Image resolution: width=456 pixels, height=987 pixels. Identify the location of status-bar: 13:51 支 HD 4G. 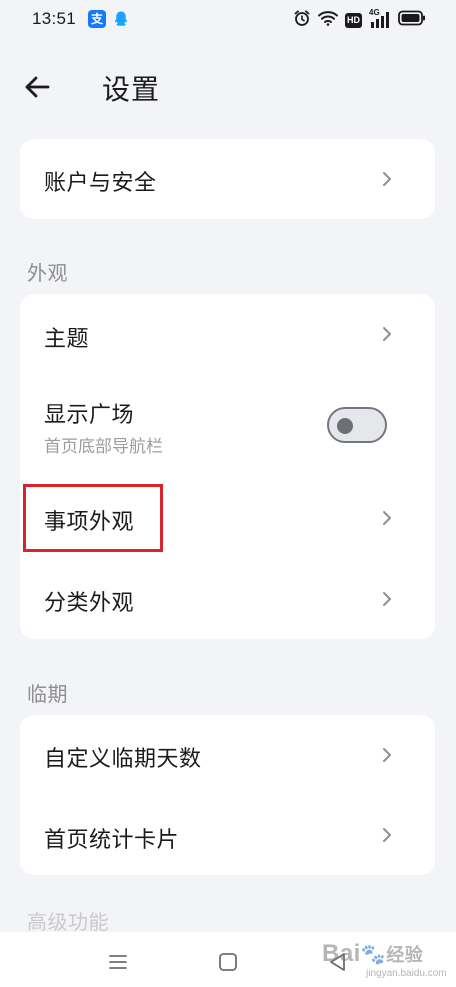
(228, 20).